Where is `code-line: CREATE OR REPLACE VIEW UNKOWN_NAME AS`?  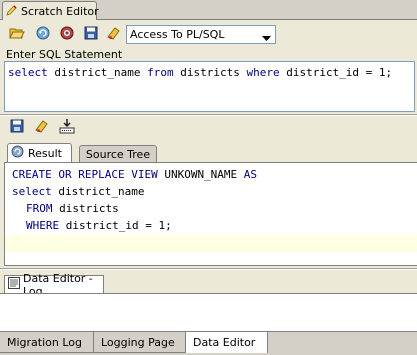
code-line: CREATE OR REPLACE VIEW UNKOWN_NAME AS is located at coordinates (134, 174).